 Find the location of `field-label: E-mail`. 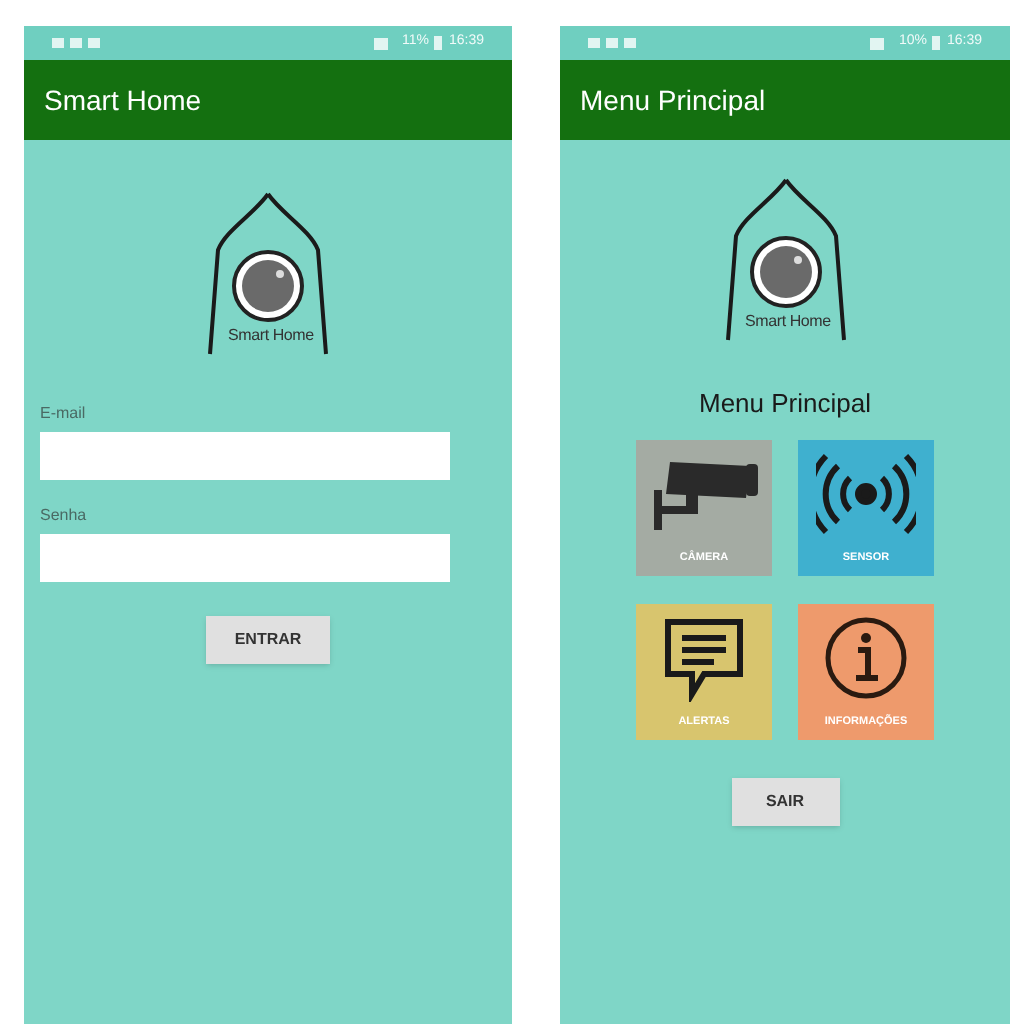

field-label: E-mail is located at coordinates (64, 414).